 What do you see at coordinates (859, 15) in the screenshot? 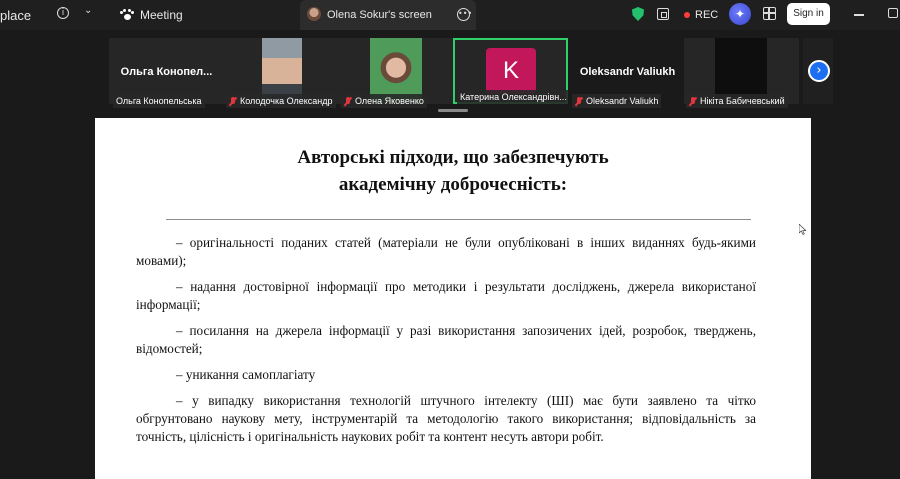
I see `minimize-icon` at bounding box center [859, 15].